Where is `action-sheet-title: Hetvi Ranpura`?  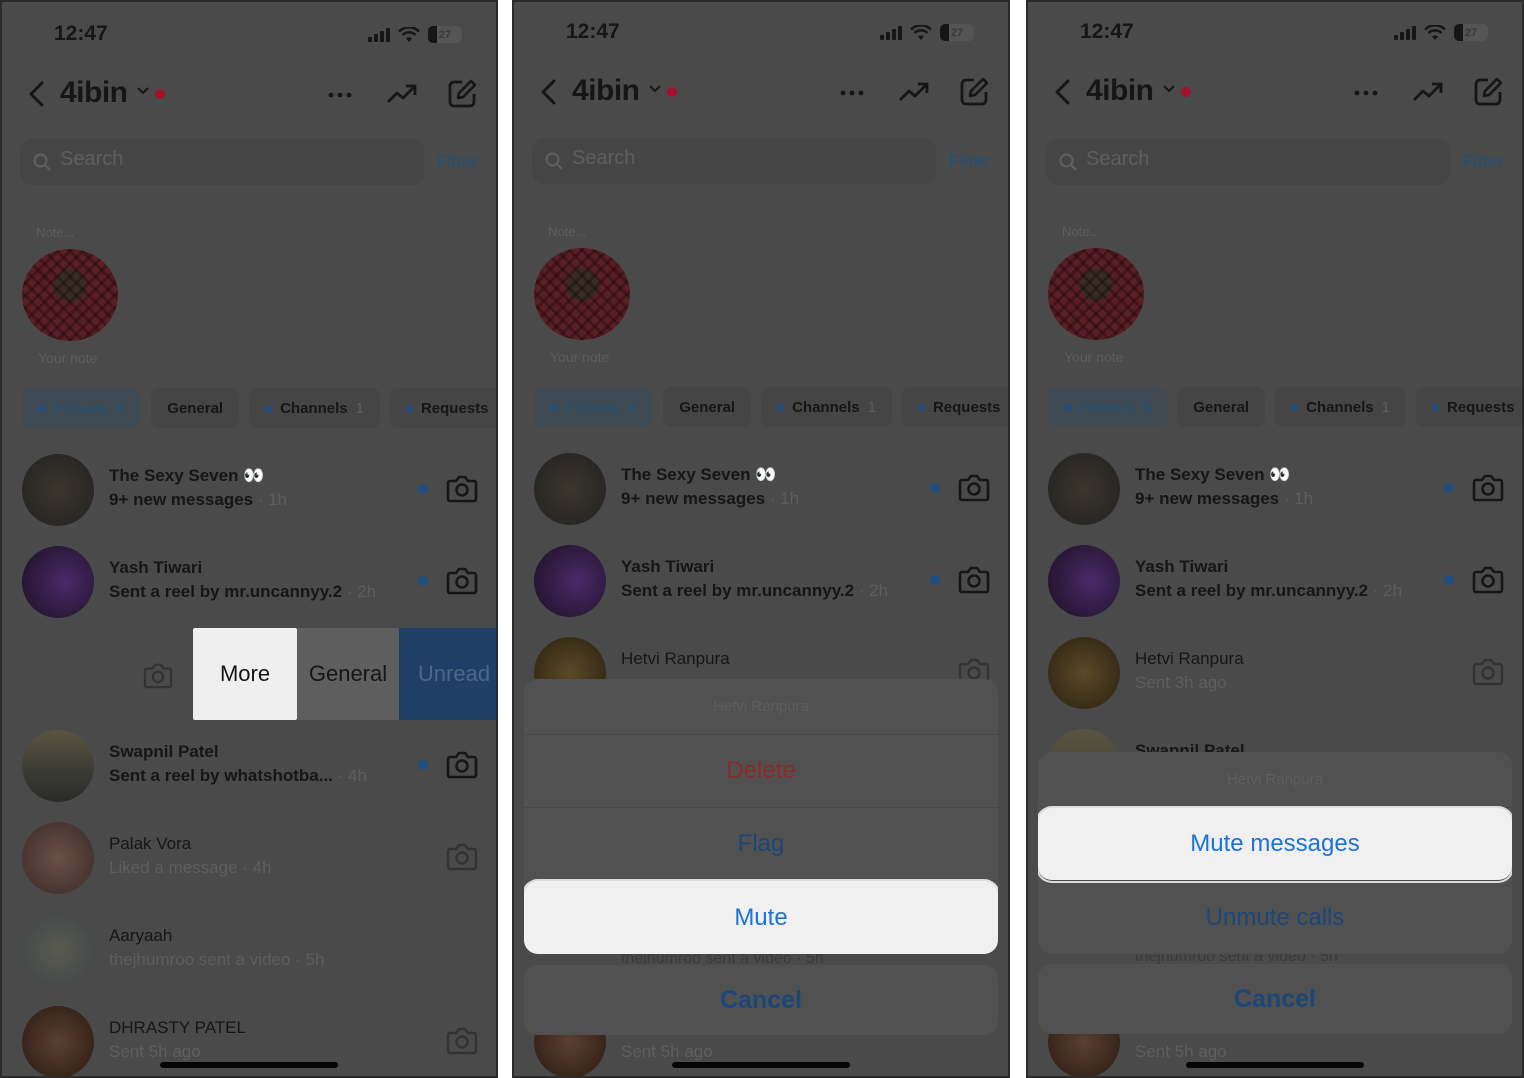
action-sheet-title: Hetvi Ranpura is located at coordinates (761, 707).